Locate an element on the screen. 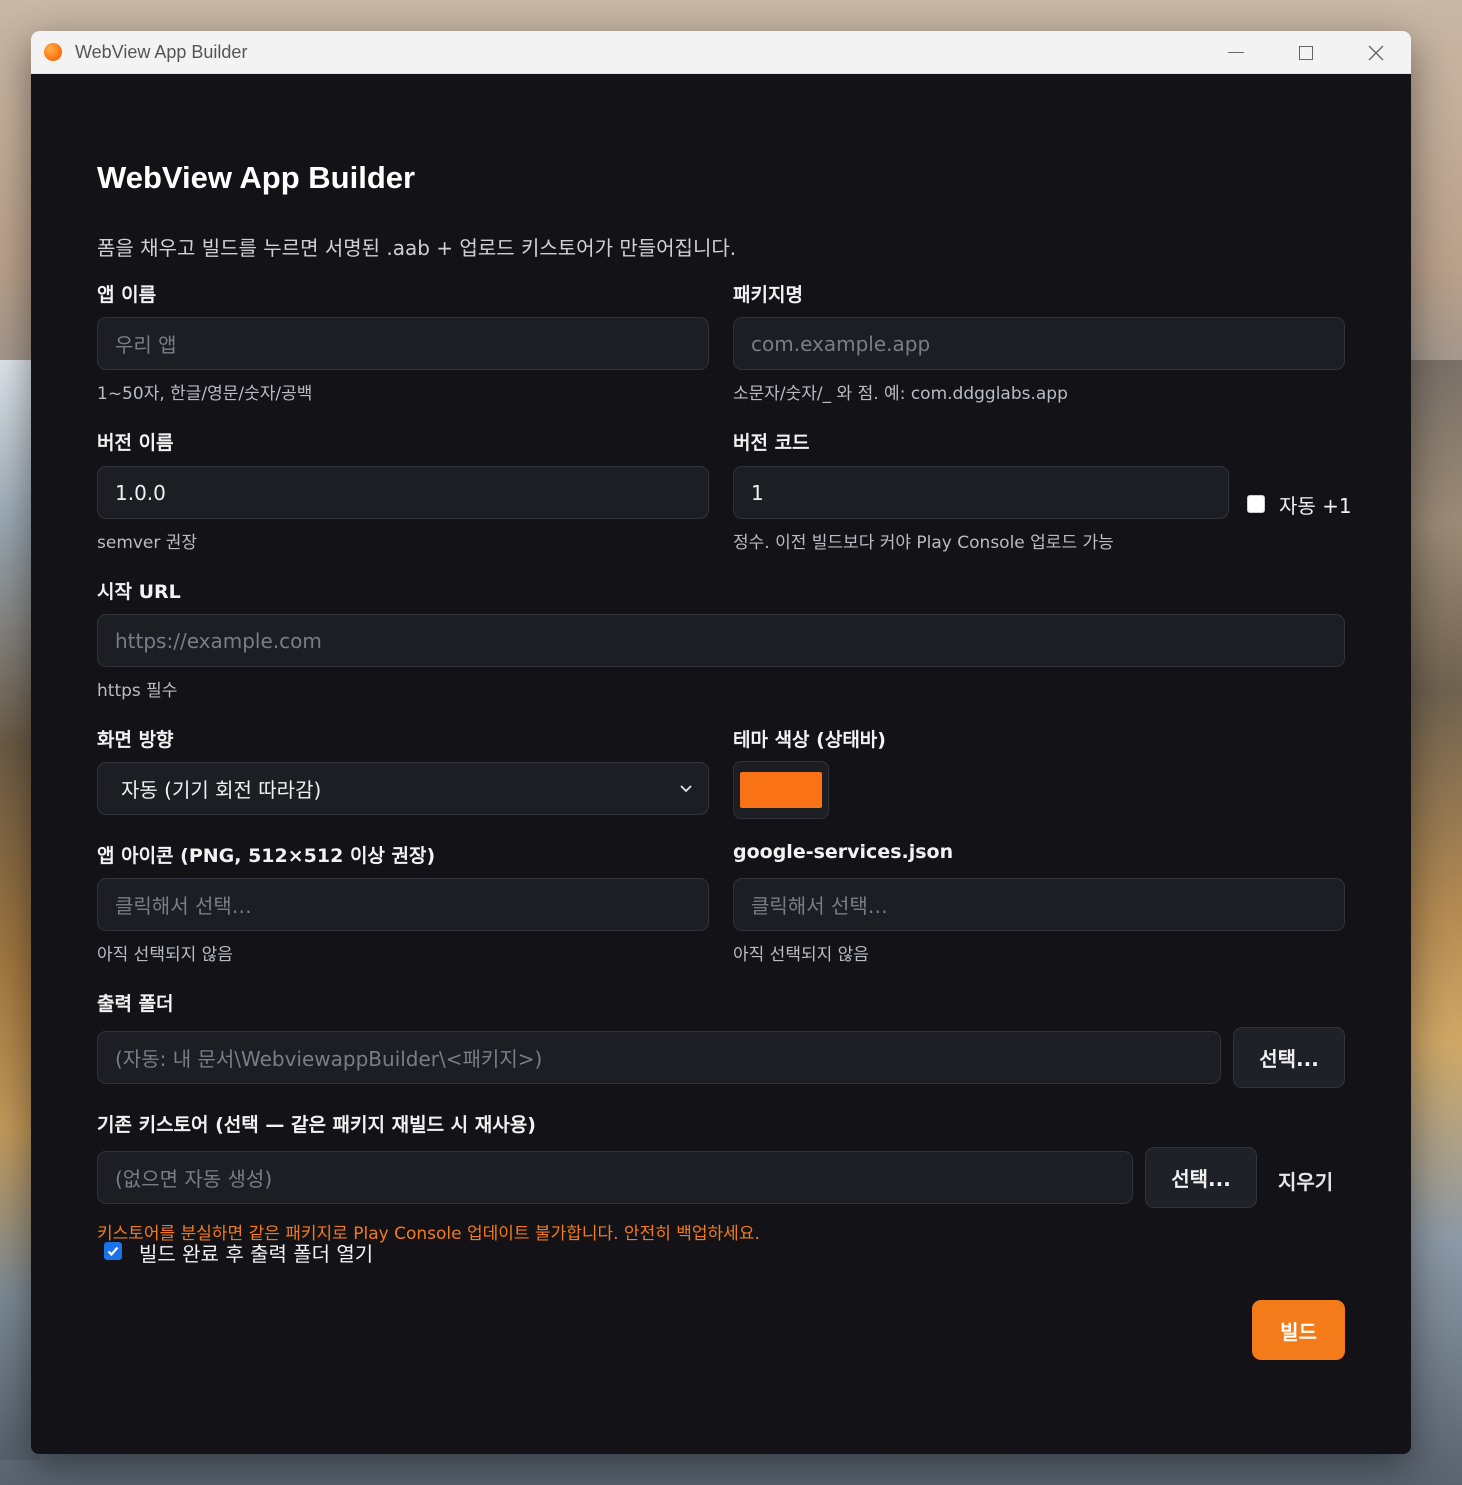 Image resolution: width=1462 pixels, height=1485 pixels. minimize-icon is located at coordinates (1236, 52).